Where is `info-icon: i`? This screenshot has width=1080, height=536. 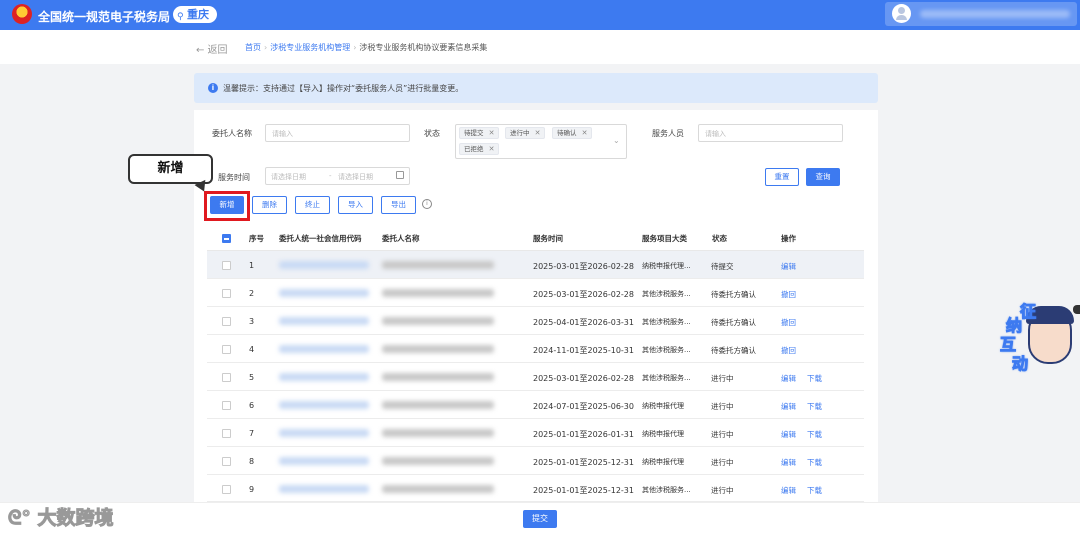
info-icon: i is located at coordinates (213, 88).